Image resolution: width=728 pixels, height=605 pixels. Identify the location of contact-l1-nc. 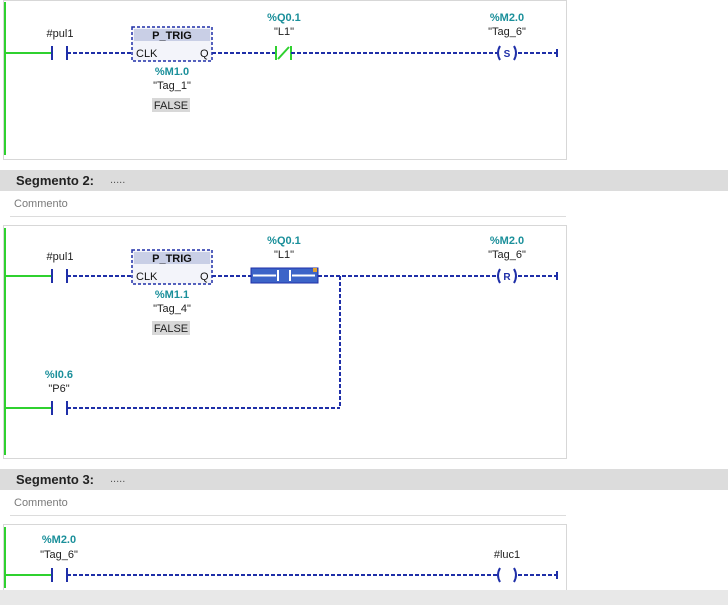
(283, 53).